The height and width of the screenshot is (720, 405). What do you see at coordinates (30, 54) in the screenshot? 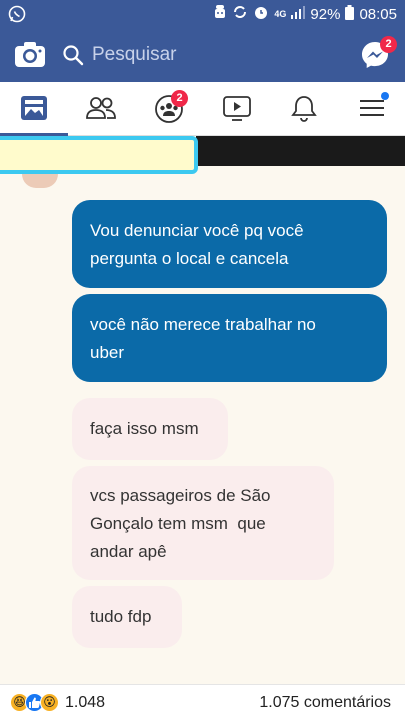
I see `camera-icon` at bounding box center [30, 54].